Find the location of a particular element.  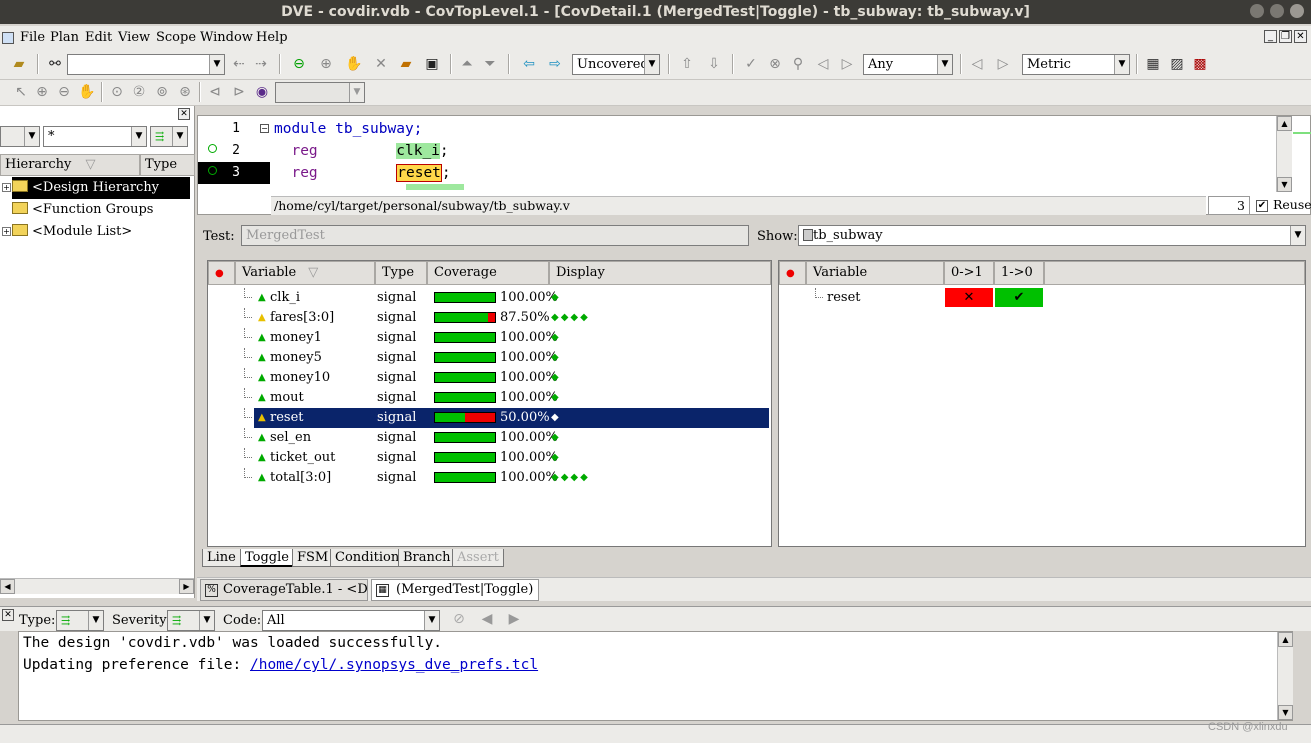

menu-plan: Plan is located at coordinates (64, 37).